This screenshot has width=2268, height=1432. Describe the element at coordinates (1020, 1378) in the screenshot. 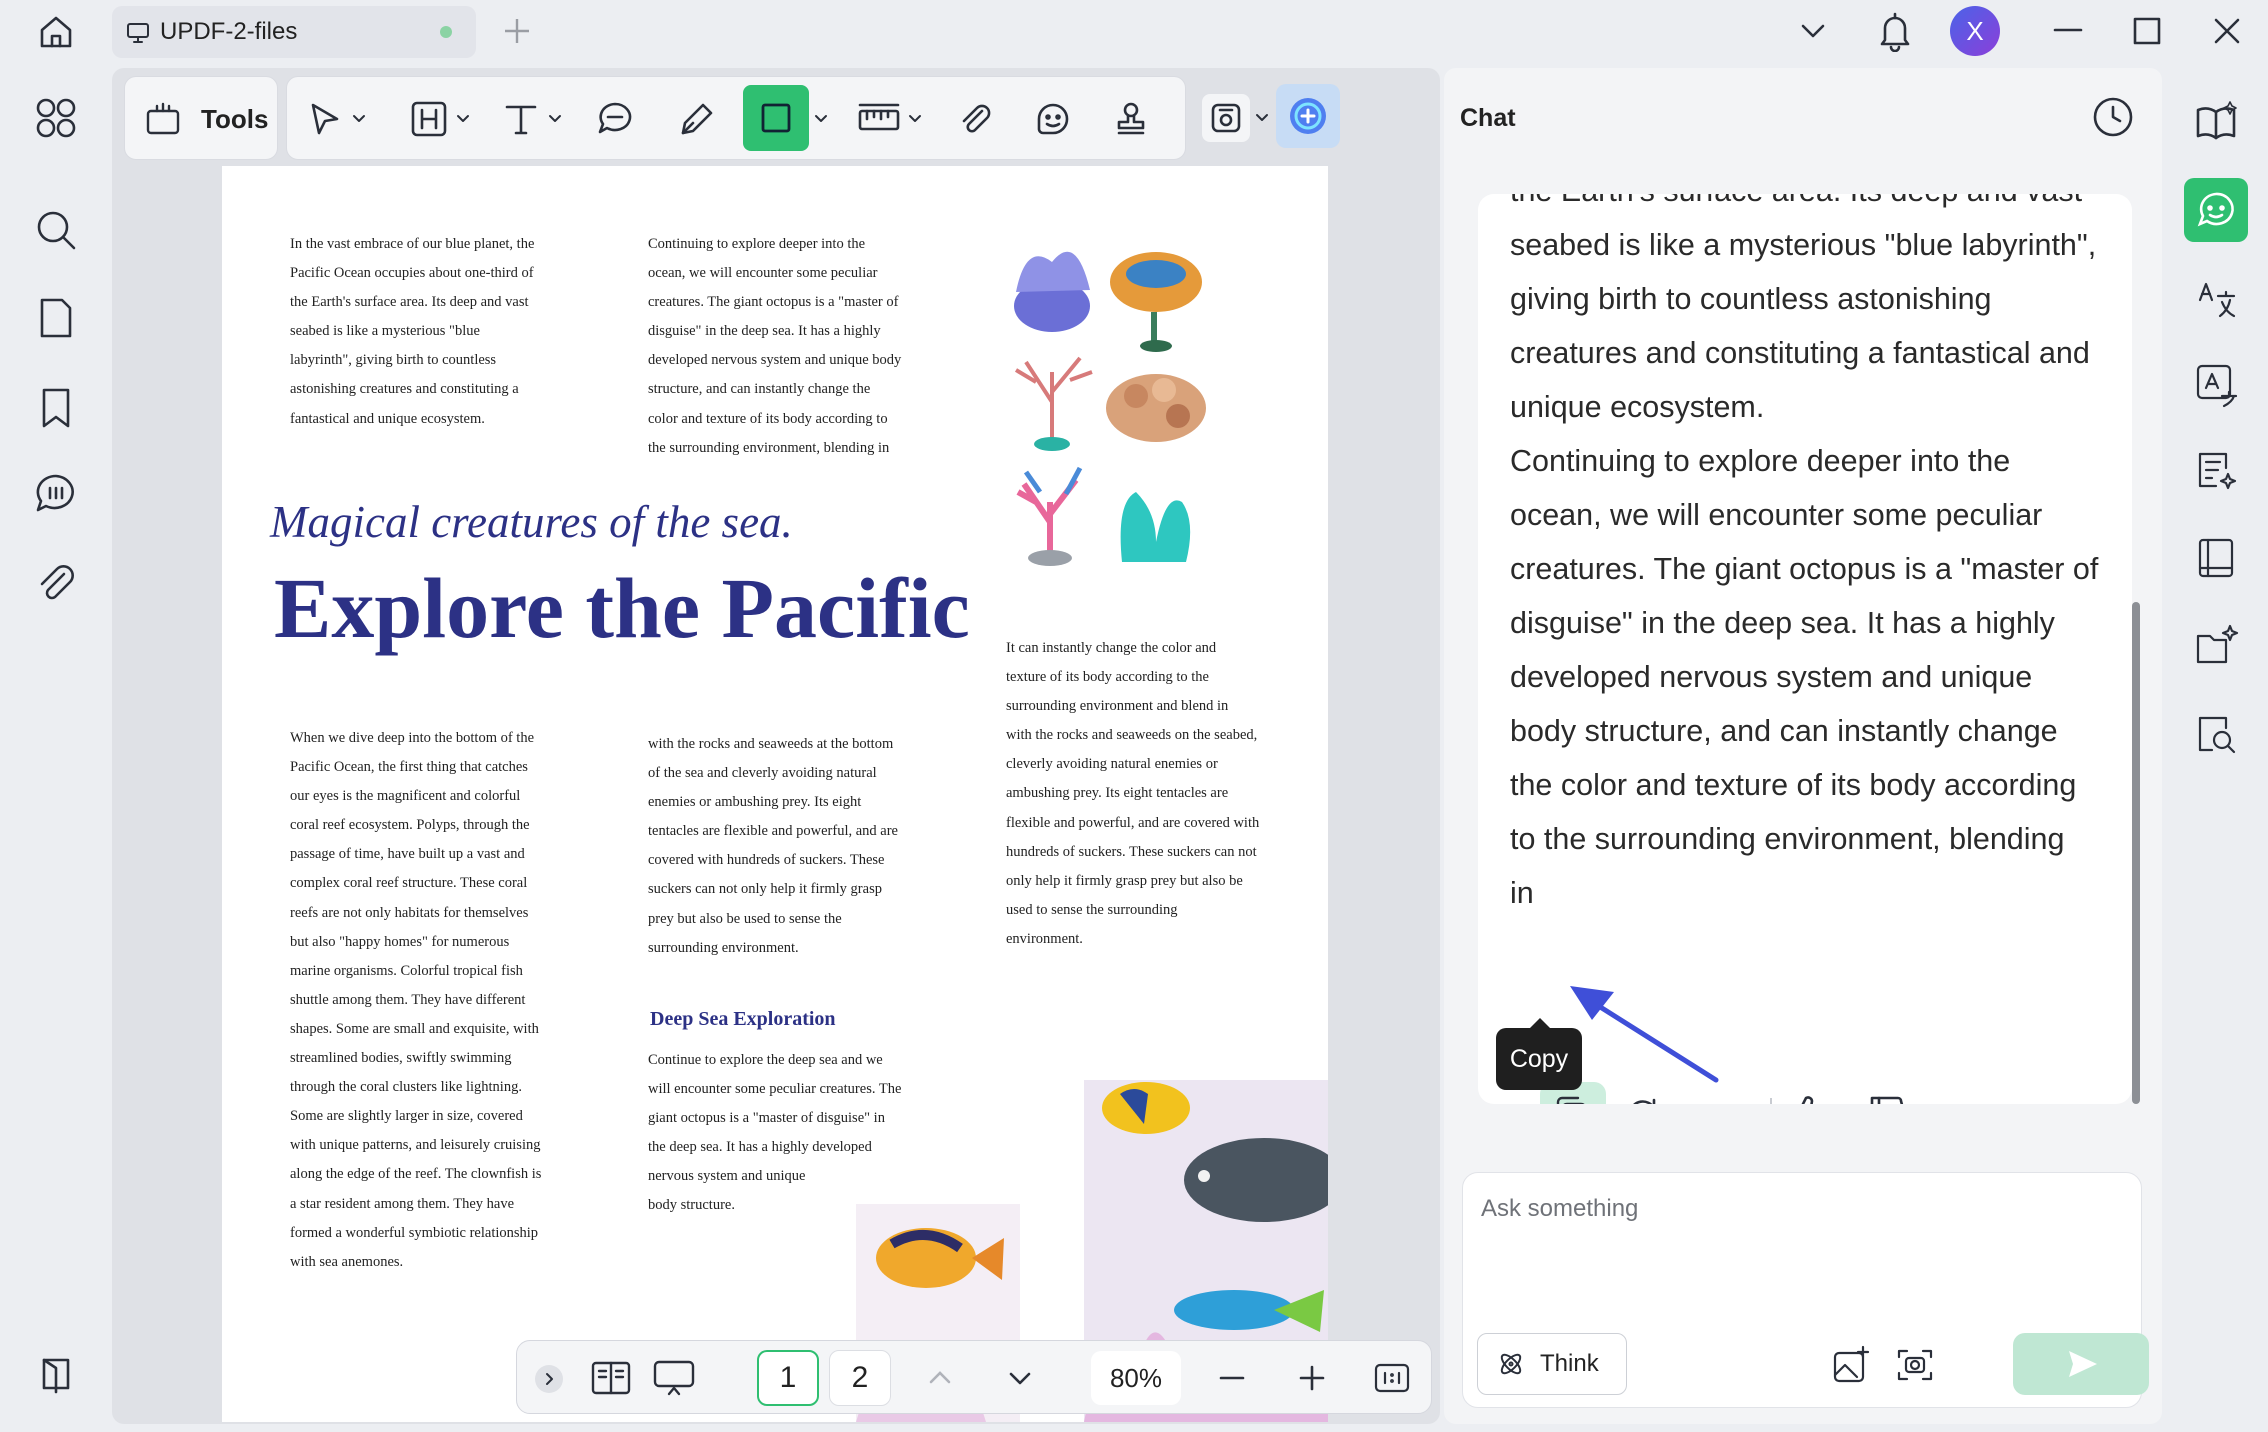

I see `next-page-icon` at that location.